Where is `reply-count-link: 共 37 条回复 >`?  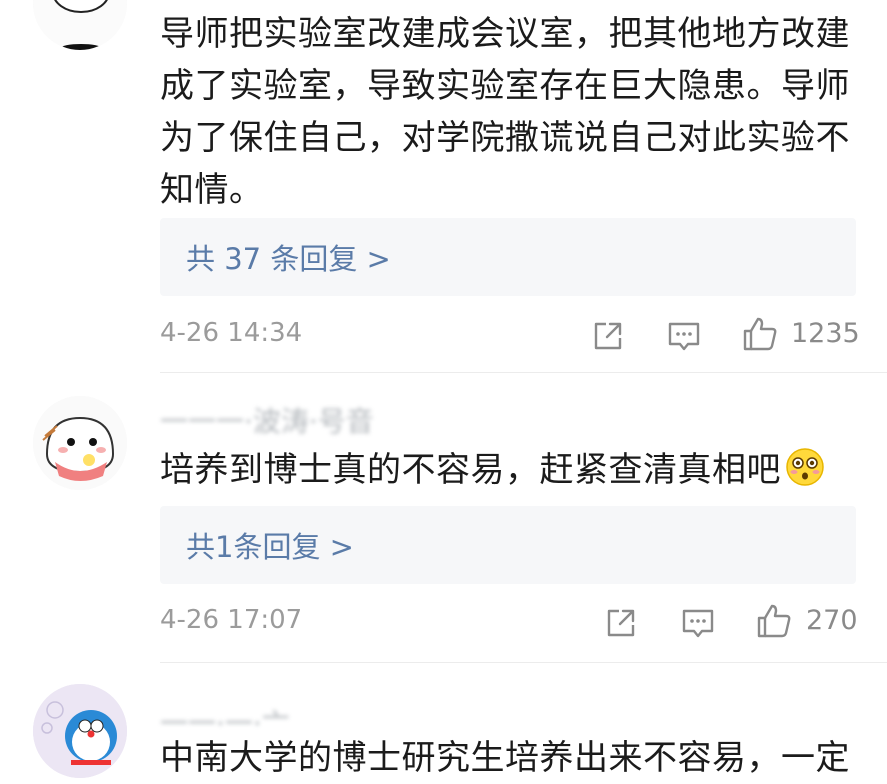 reply-count-link: 共 37 条回复 > is located at coordinates (288, 257).